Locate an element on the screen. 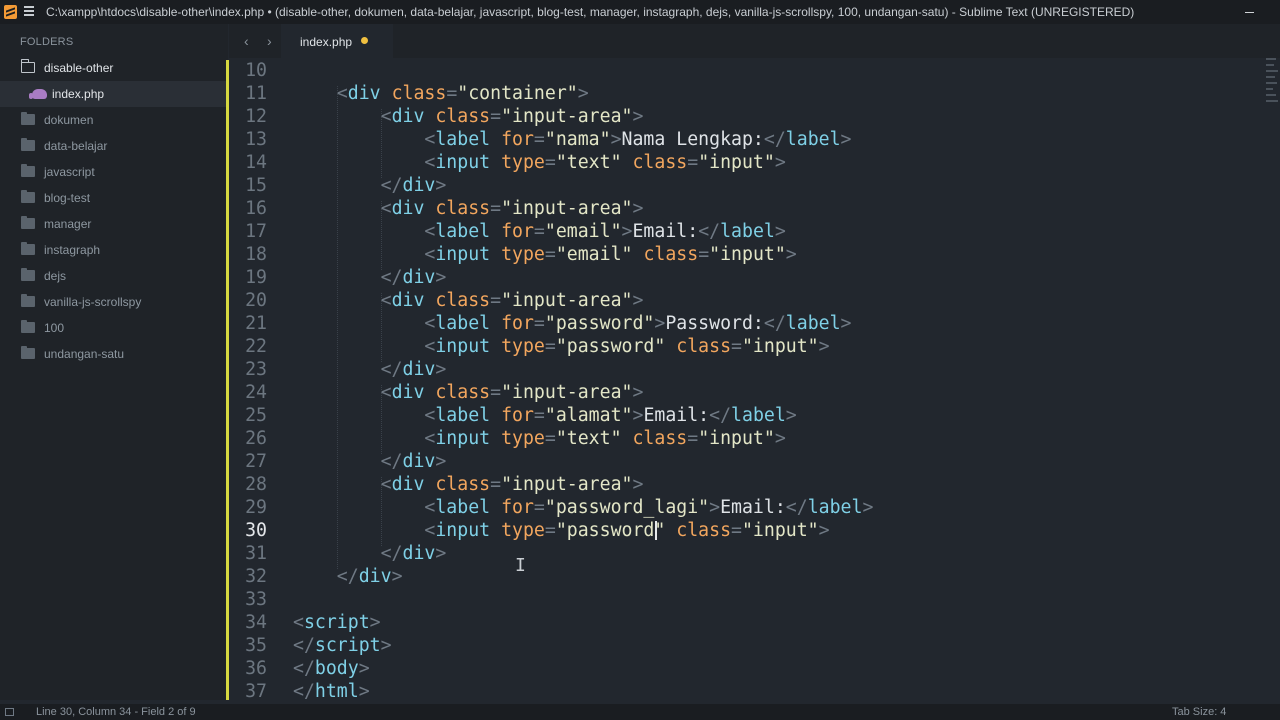  code-line: 30 <input type="password" class="input"> is located at coordinates (744, 530).